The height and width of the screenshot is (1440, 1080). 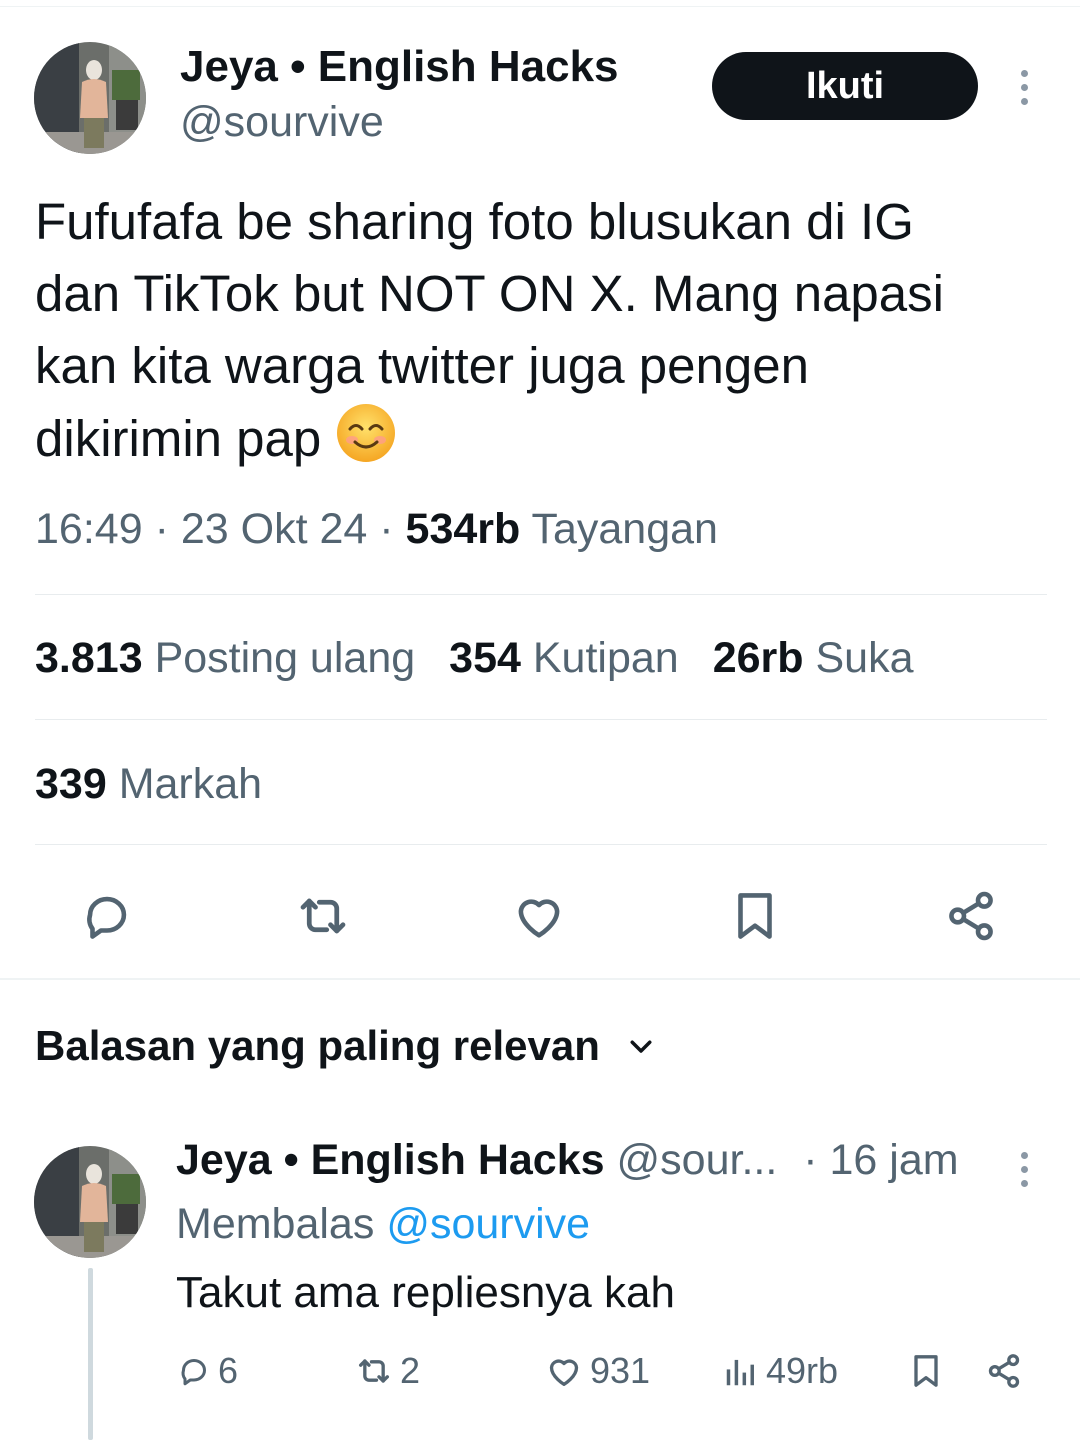 I want to click on author-avatar, so click(x=90, y=98).